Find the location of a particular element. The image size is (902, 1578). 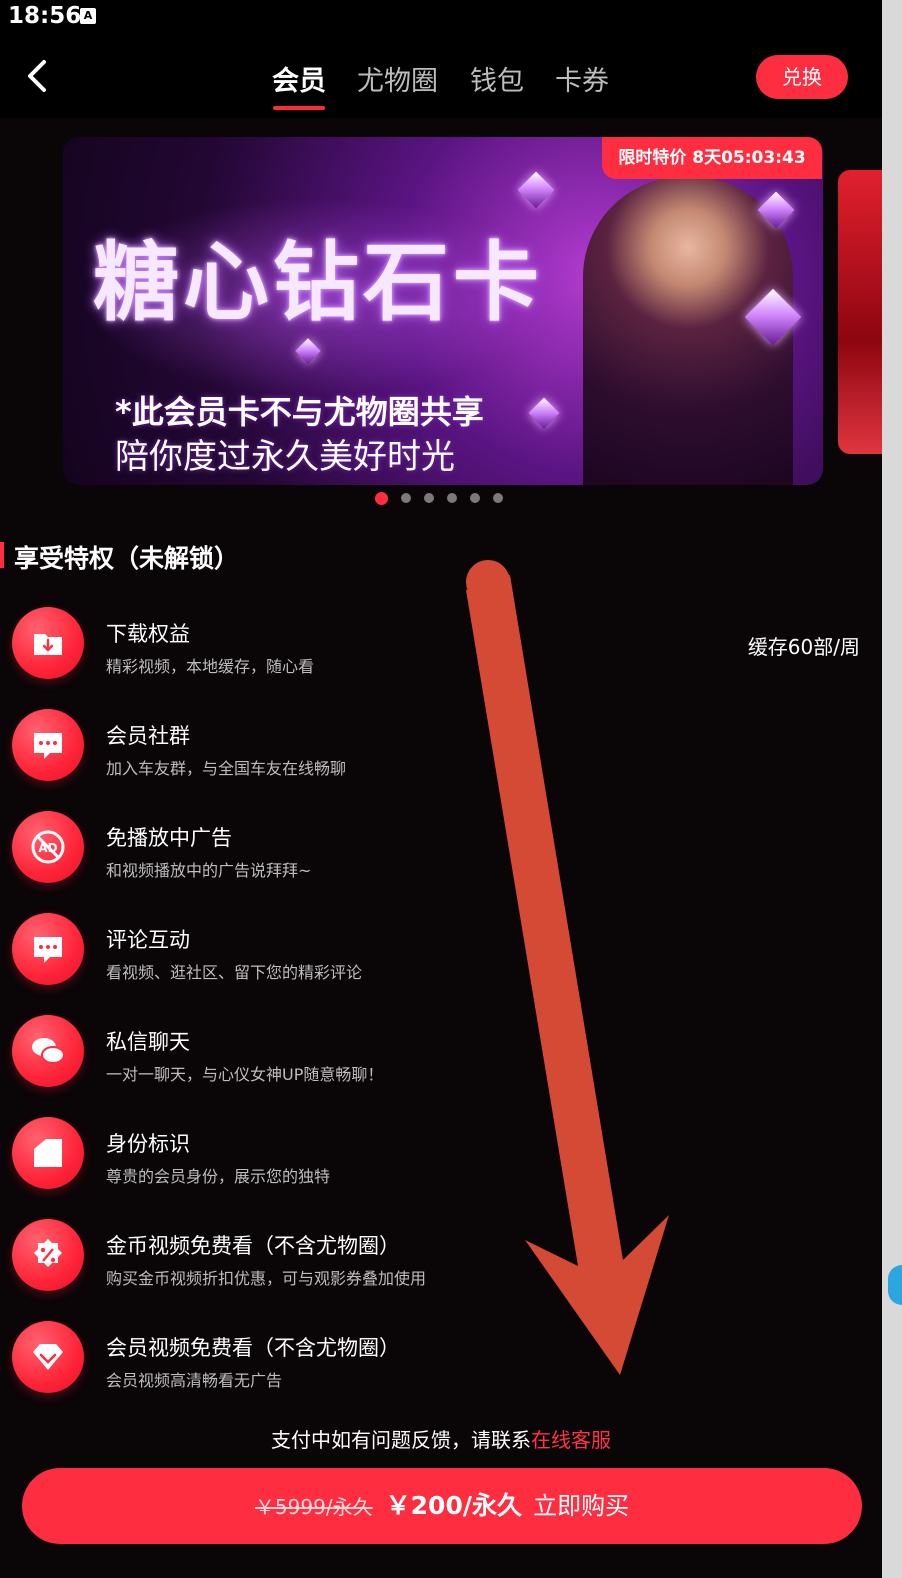

buy-now-label: 立即购买 is located at coordinates (581, 1506).